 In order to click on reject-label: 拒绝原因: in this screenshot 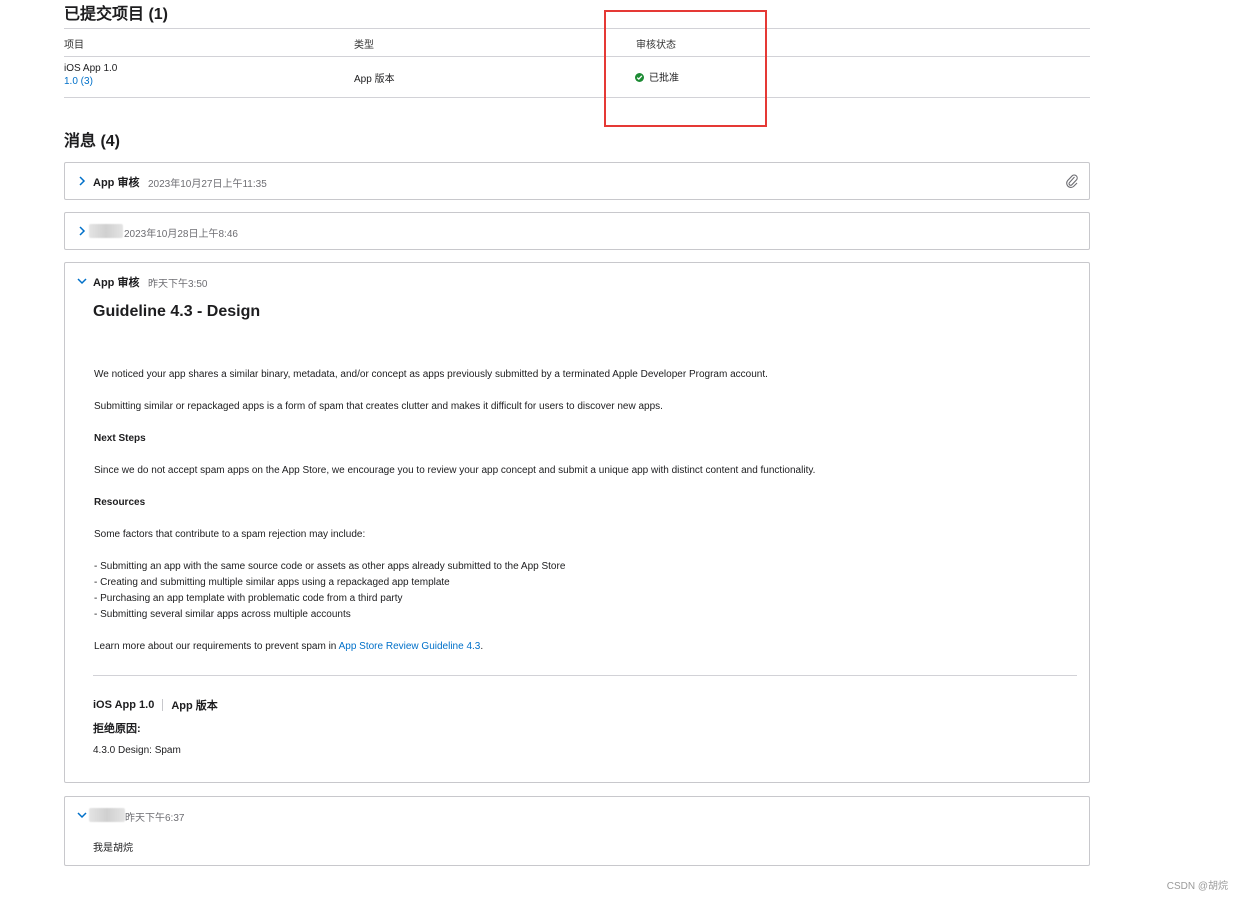, I will do `click(117, 729)`.